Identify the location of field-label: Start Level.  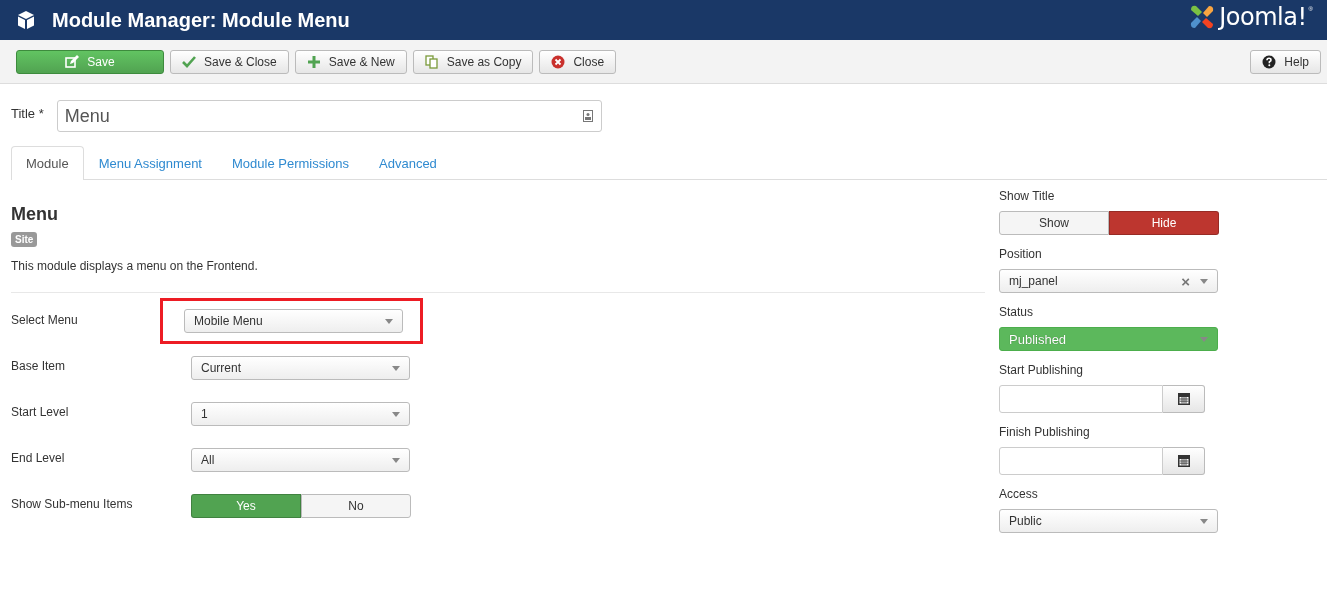
(40, 411).